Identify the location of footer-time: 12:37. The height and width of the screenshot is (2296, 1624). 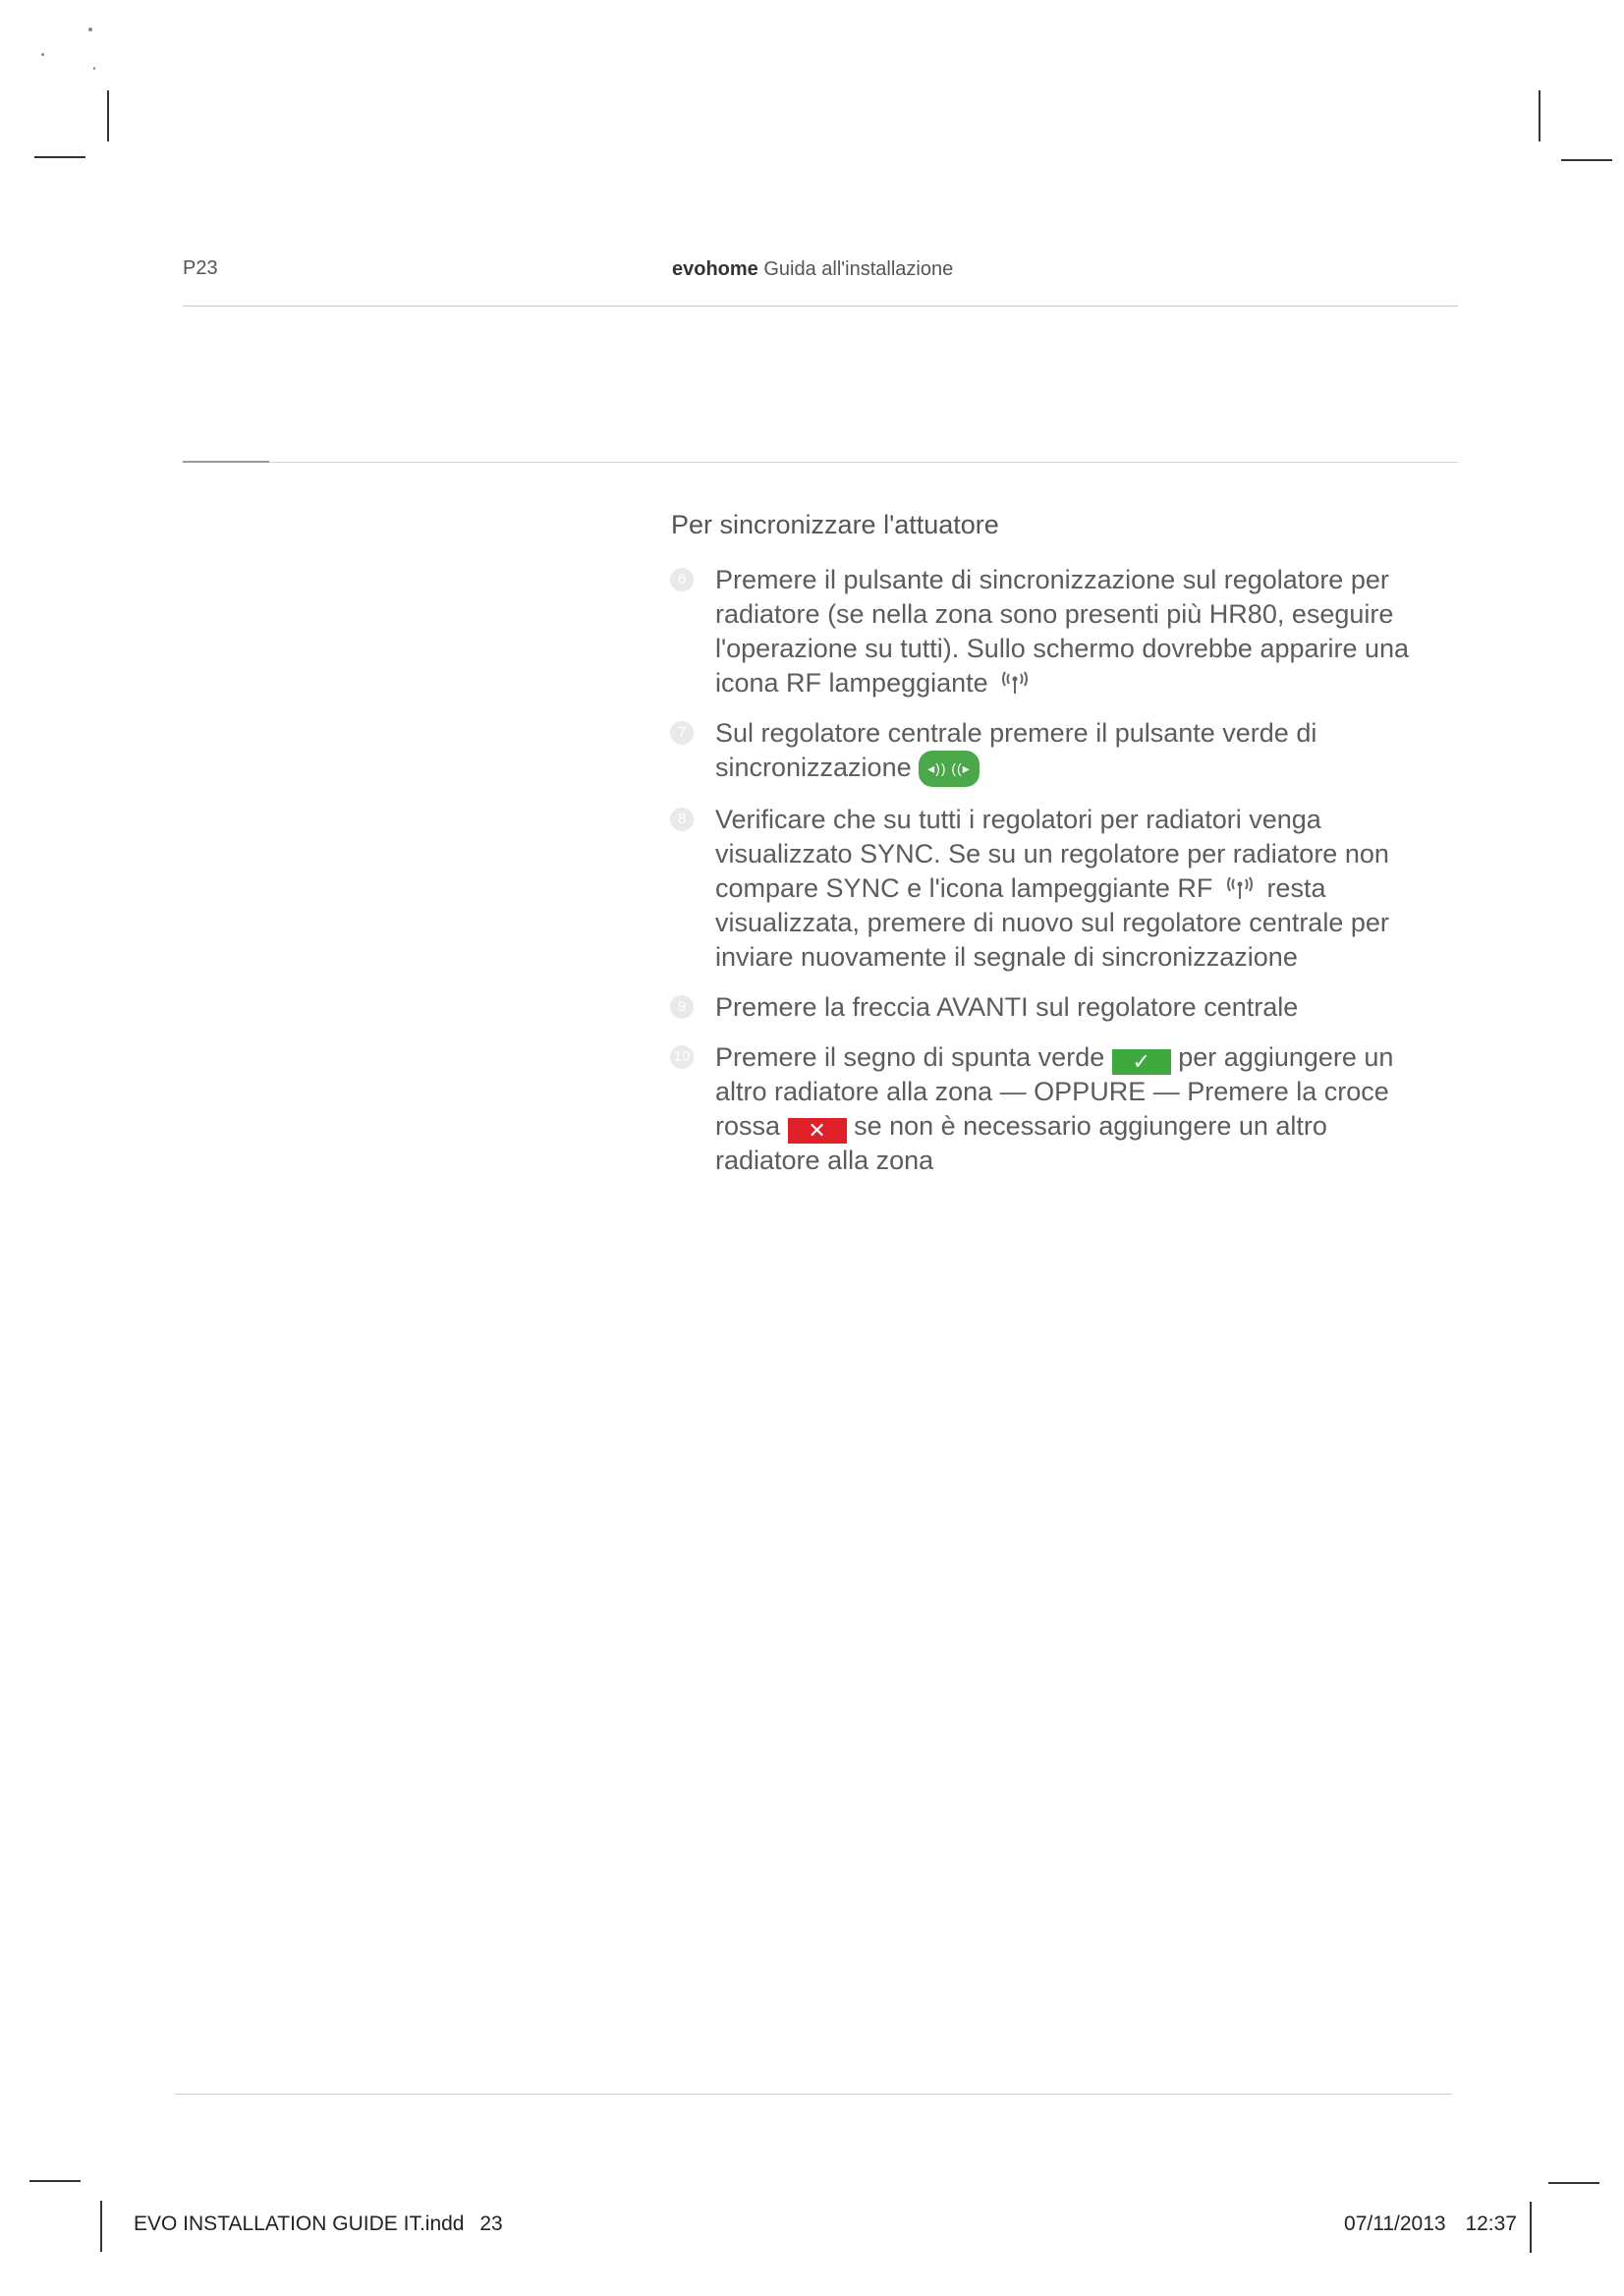
(1491, 2223).